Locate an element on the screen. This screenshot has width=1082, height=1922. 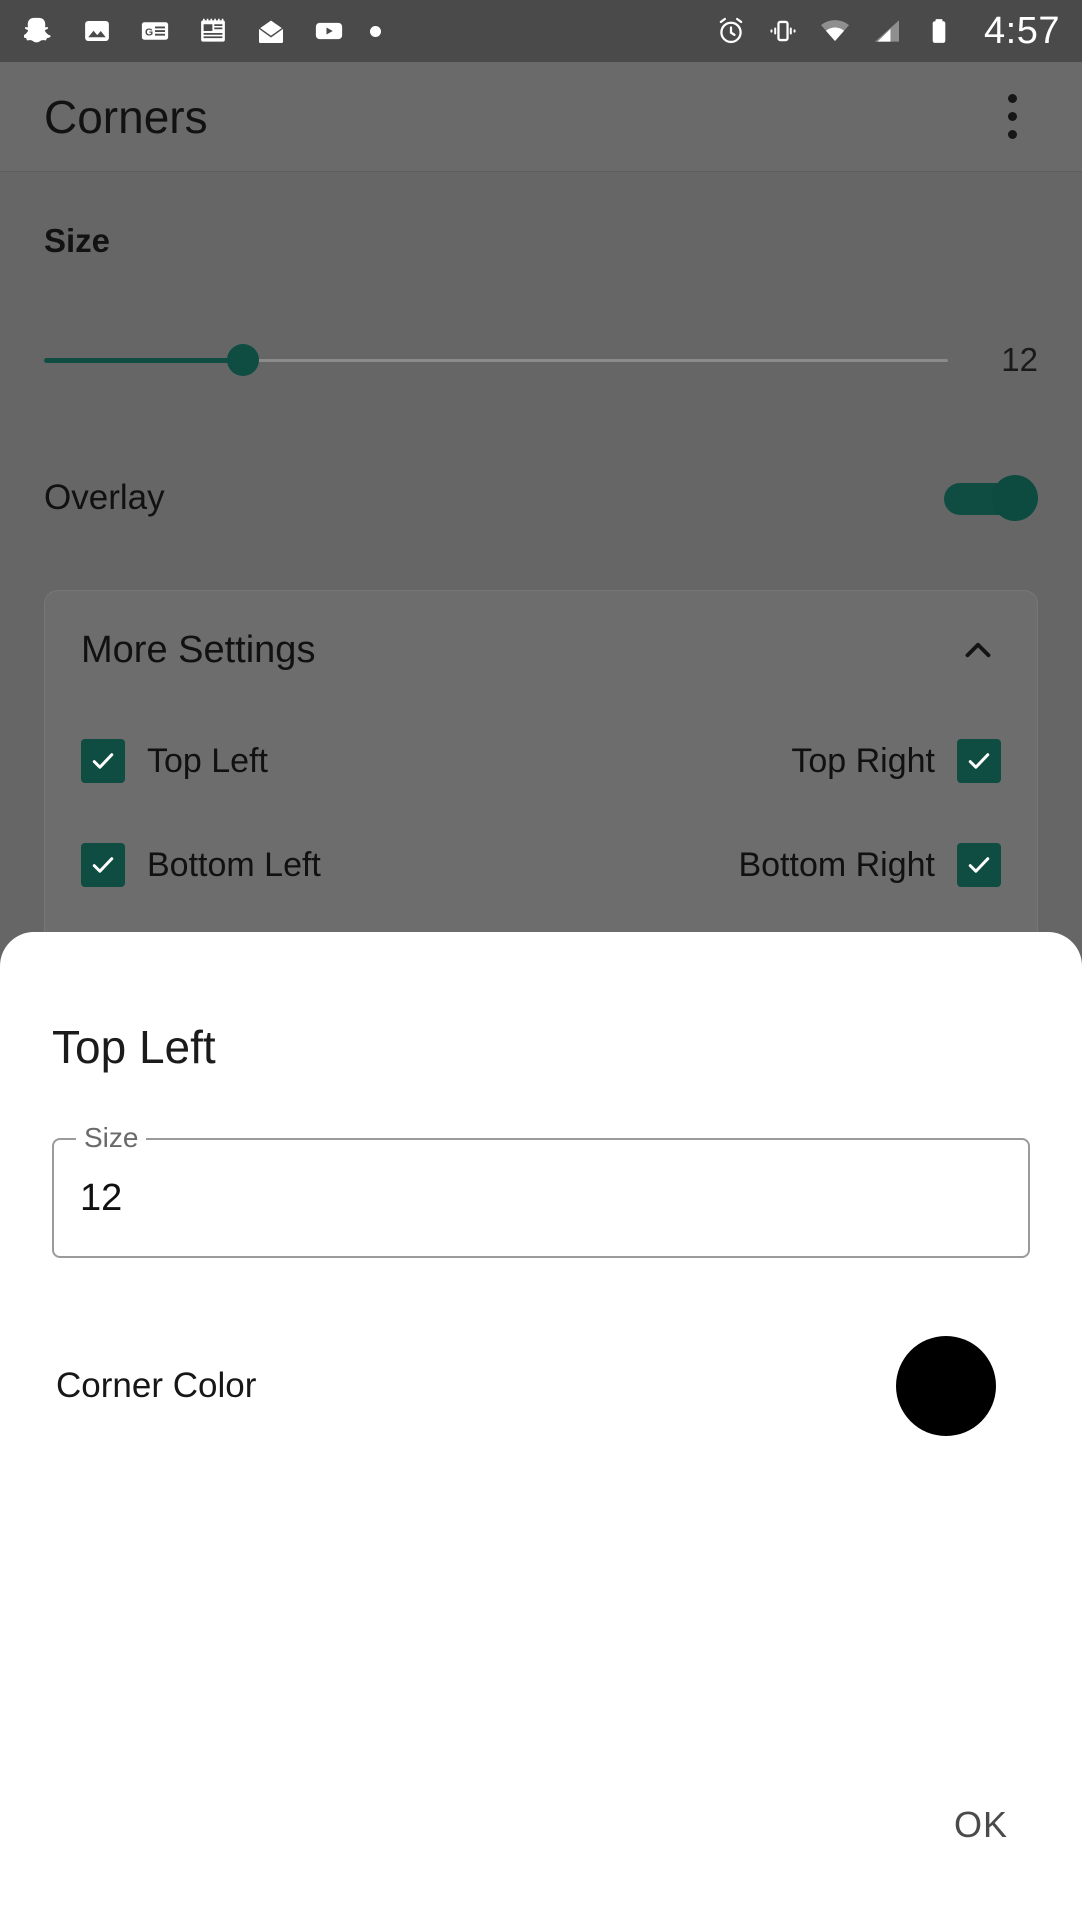
status-bar: G 4:57 is located at coordinates (541, 31).